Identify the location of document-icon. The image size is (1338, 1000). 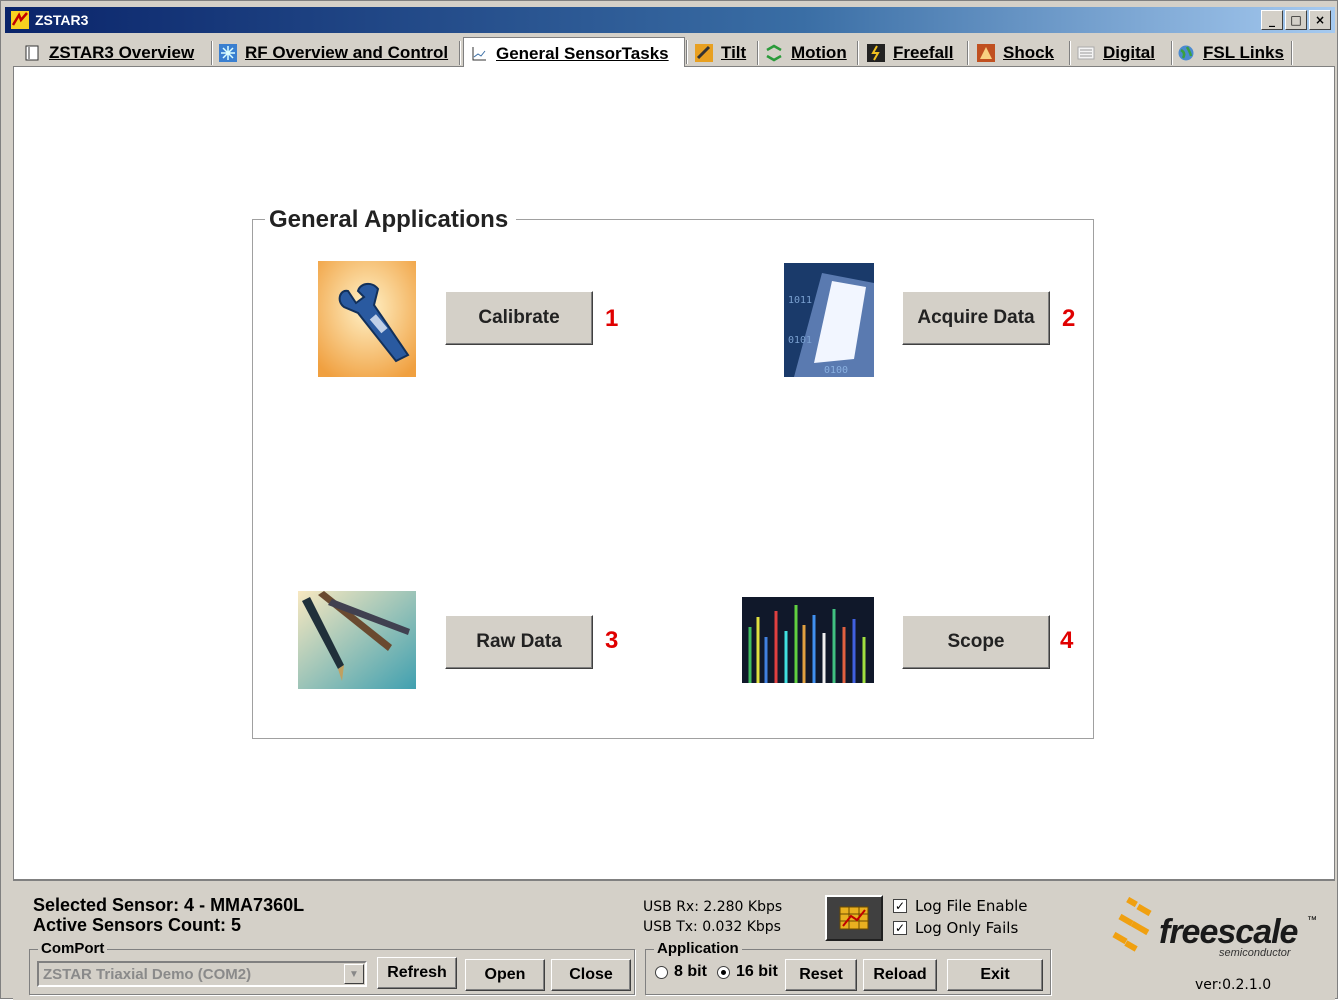
(32, 53).